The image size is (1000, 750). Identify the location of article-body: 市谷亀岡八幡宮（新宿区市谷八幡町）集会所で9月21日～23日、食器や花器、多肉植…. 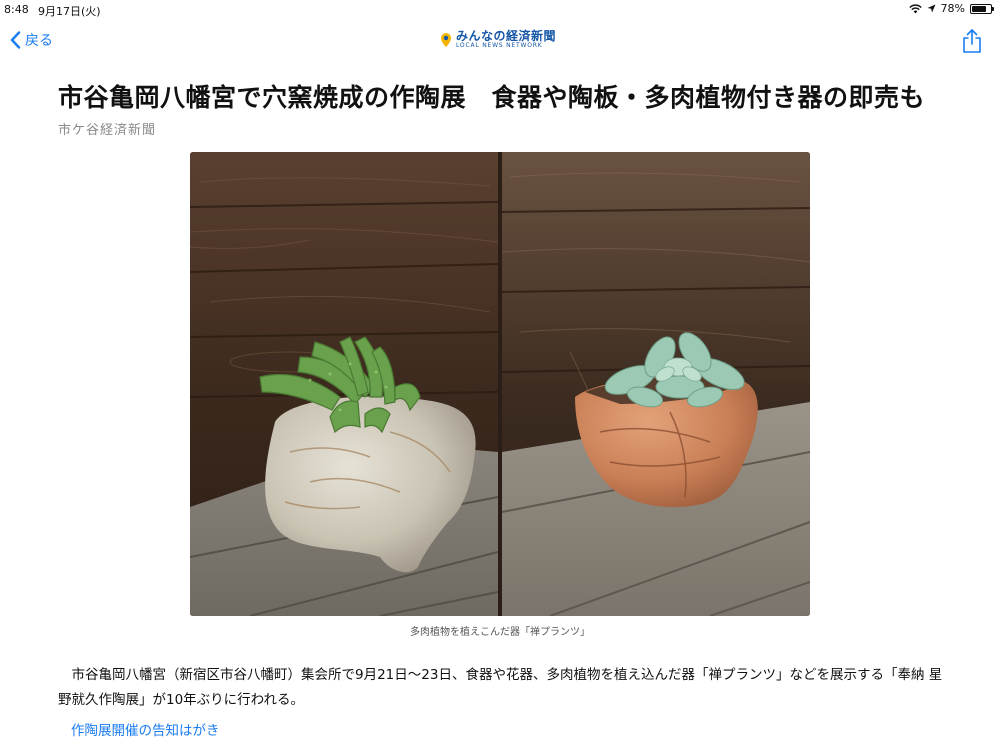
(500, 687).